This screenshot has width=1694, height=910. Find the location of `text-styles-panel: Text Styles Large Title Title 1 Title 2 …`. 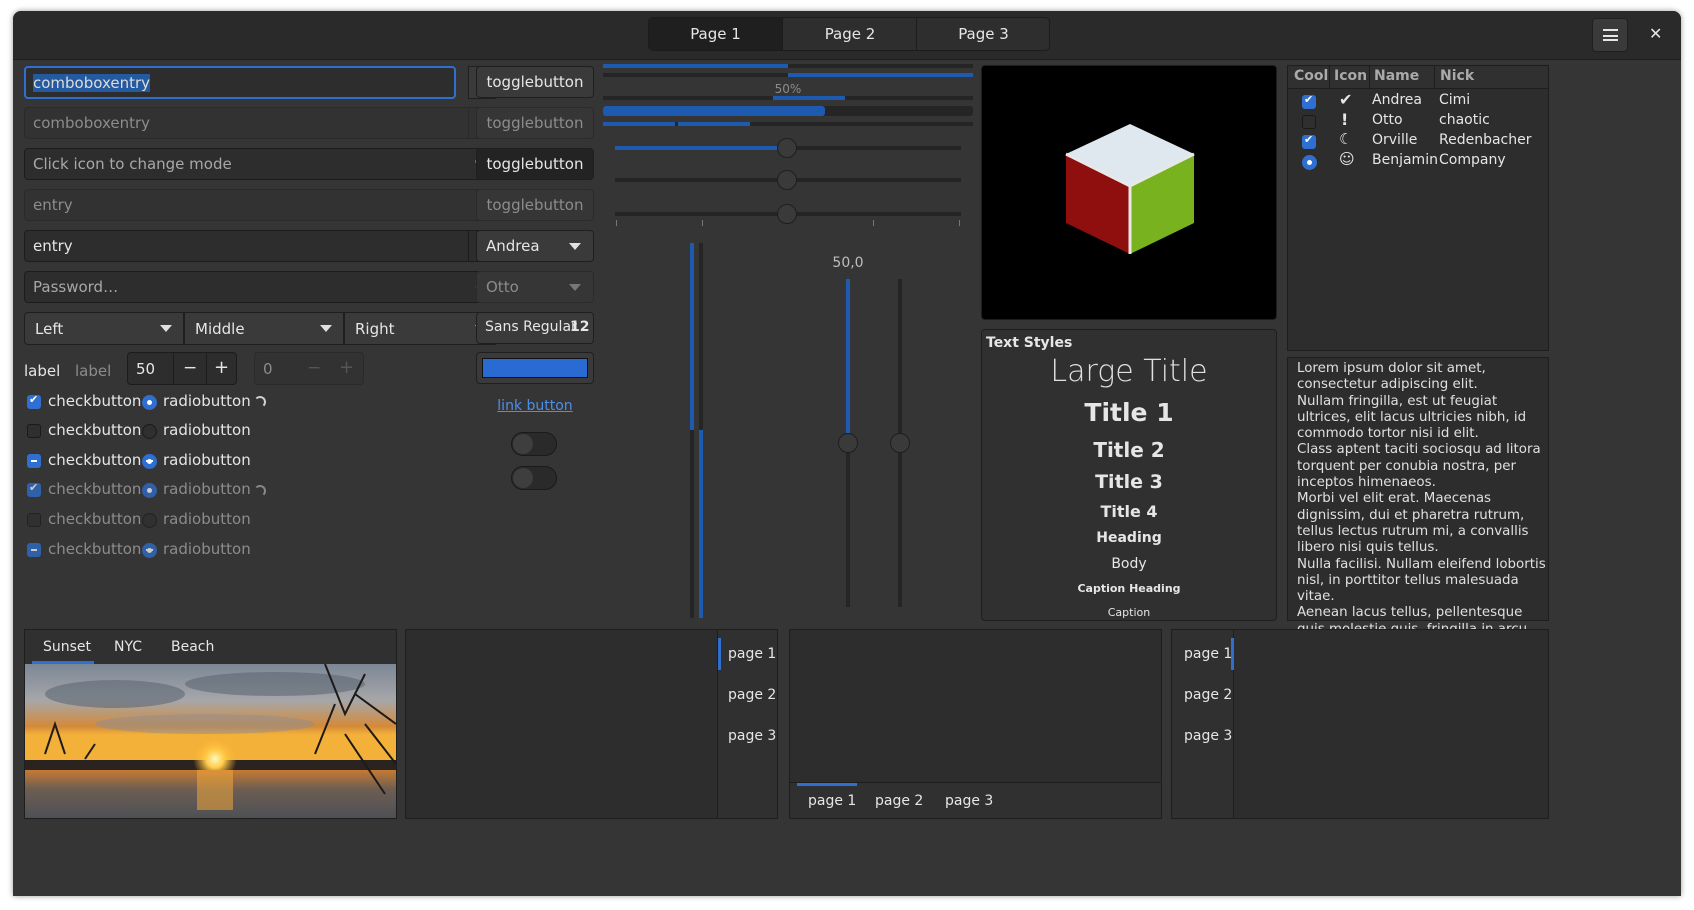

text-styles-panel: Text Styles Large Title Title 1 Title 2 … is located at coordinates (1129, 475).